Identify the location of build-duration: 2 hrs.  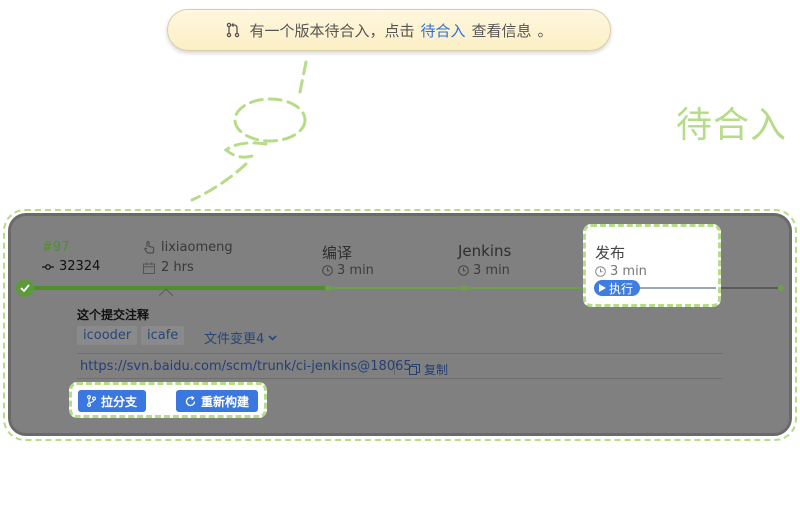
(168, 267).